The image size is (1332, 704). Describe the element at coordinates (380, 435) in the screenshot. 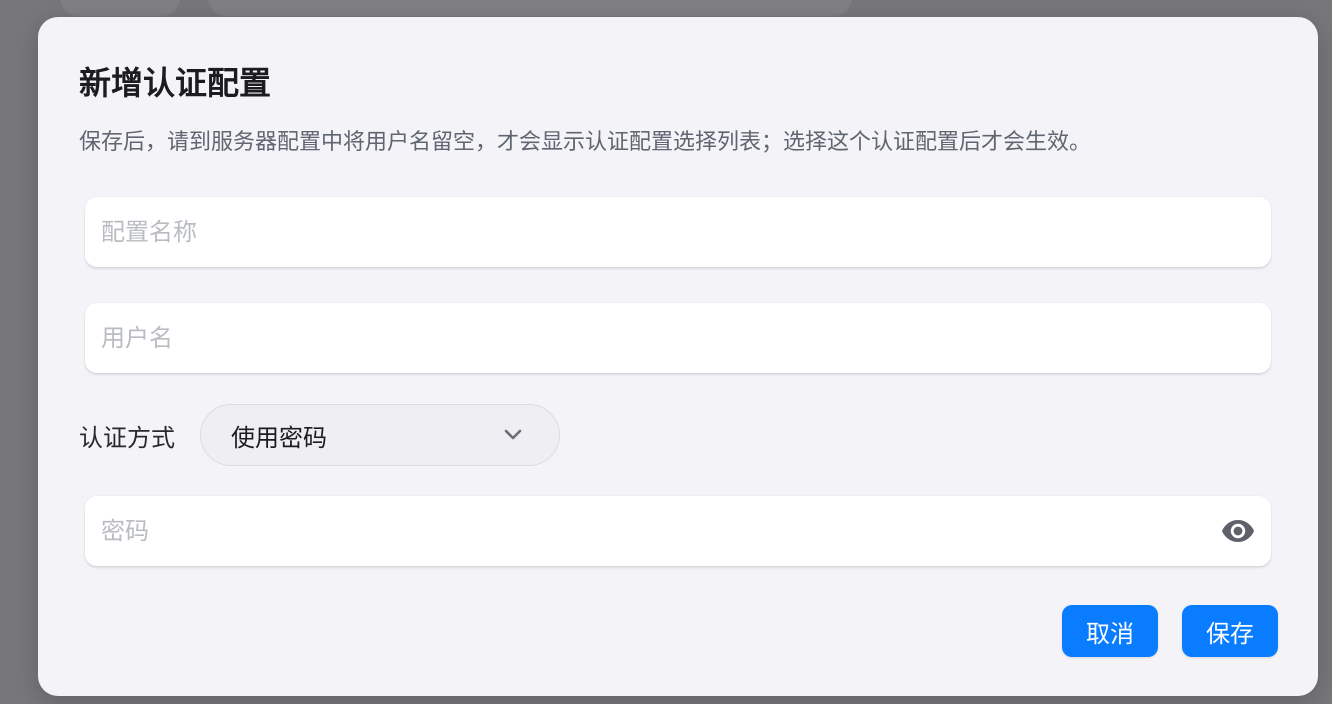

I see `auth-method-select: 使用密码` at that location.